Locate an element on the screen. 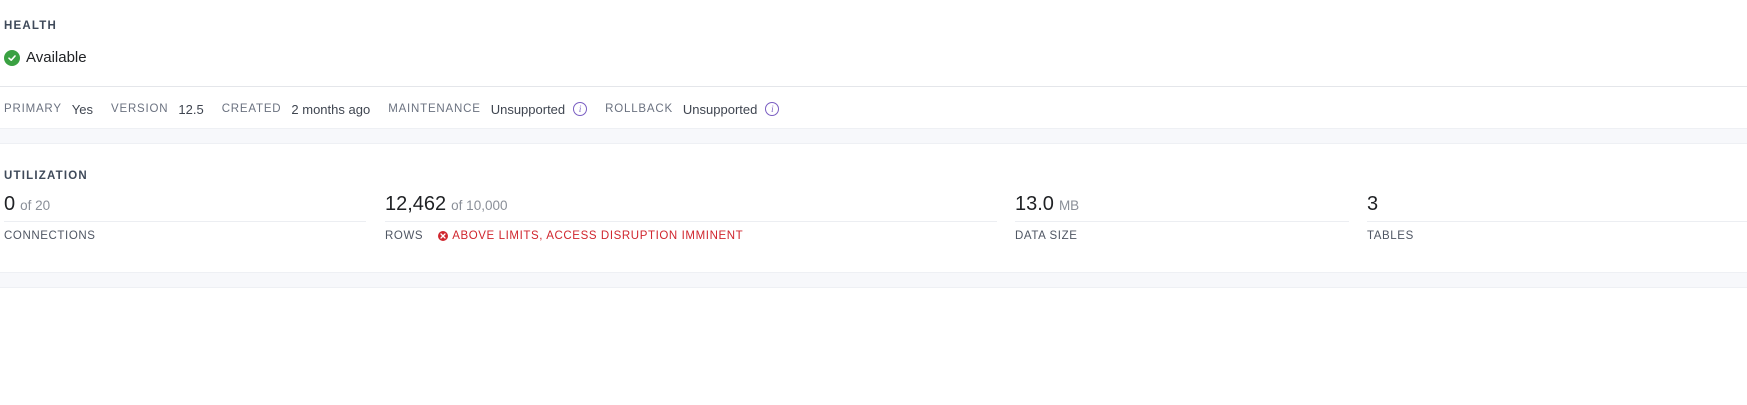 The height and width of the screenshot is (405, 1747). maintenance-label: MAINTENANCE is located at coordinates (434, 109).